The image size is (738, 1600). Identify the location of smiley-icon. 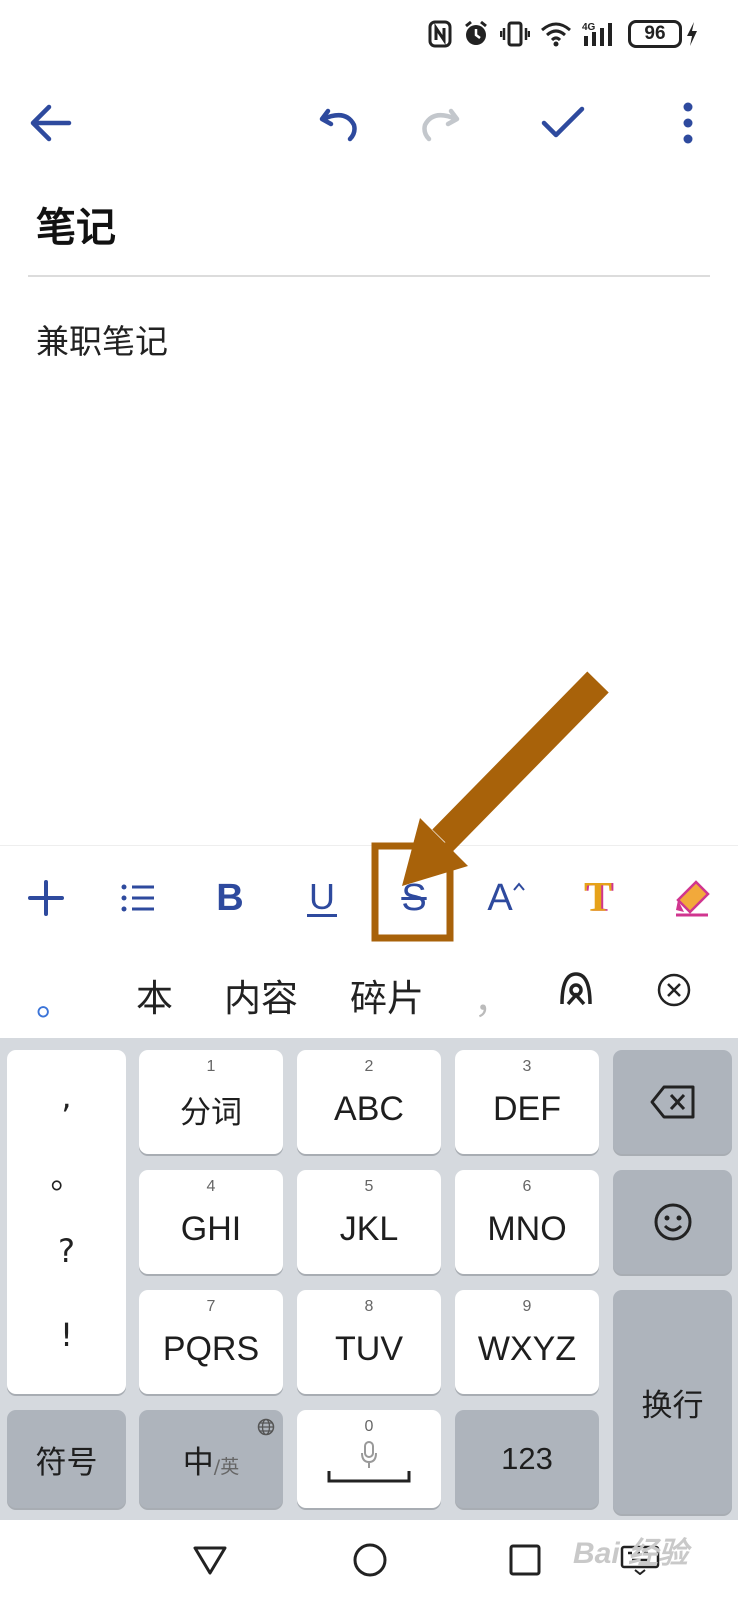
(672, 1222).